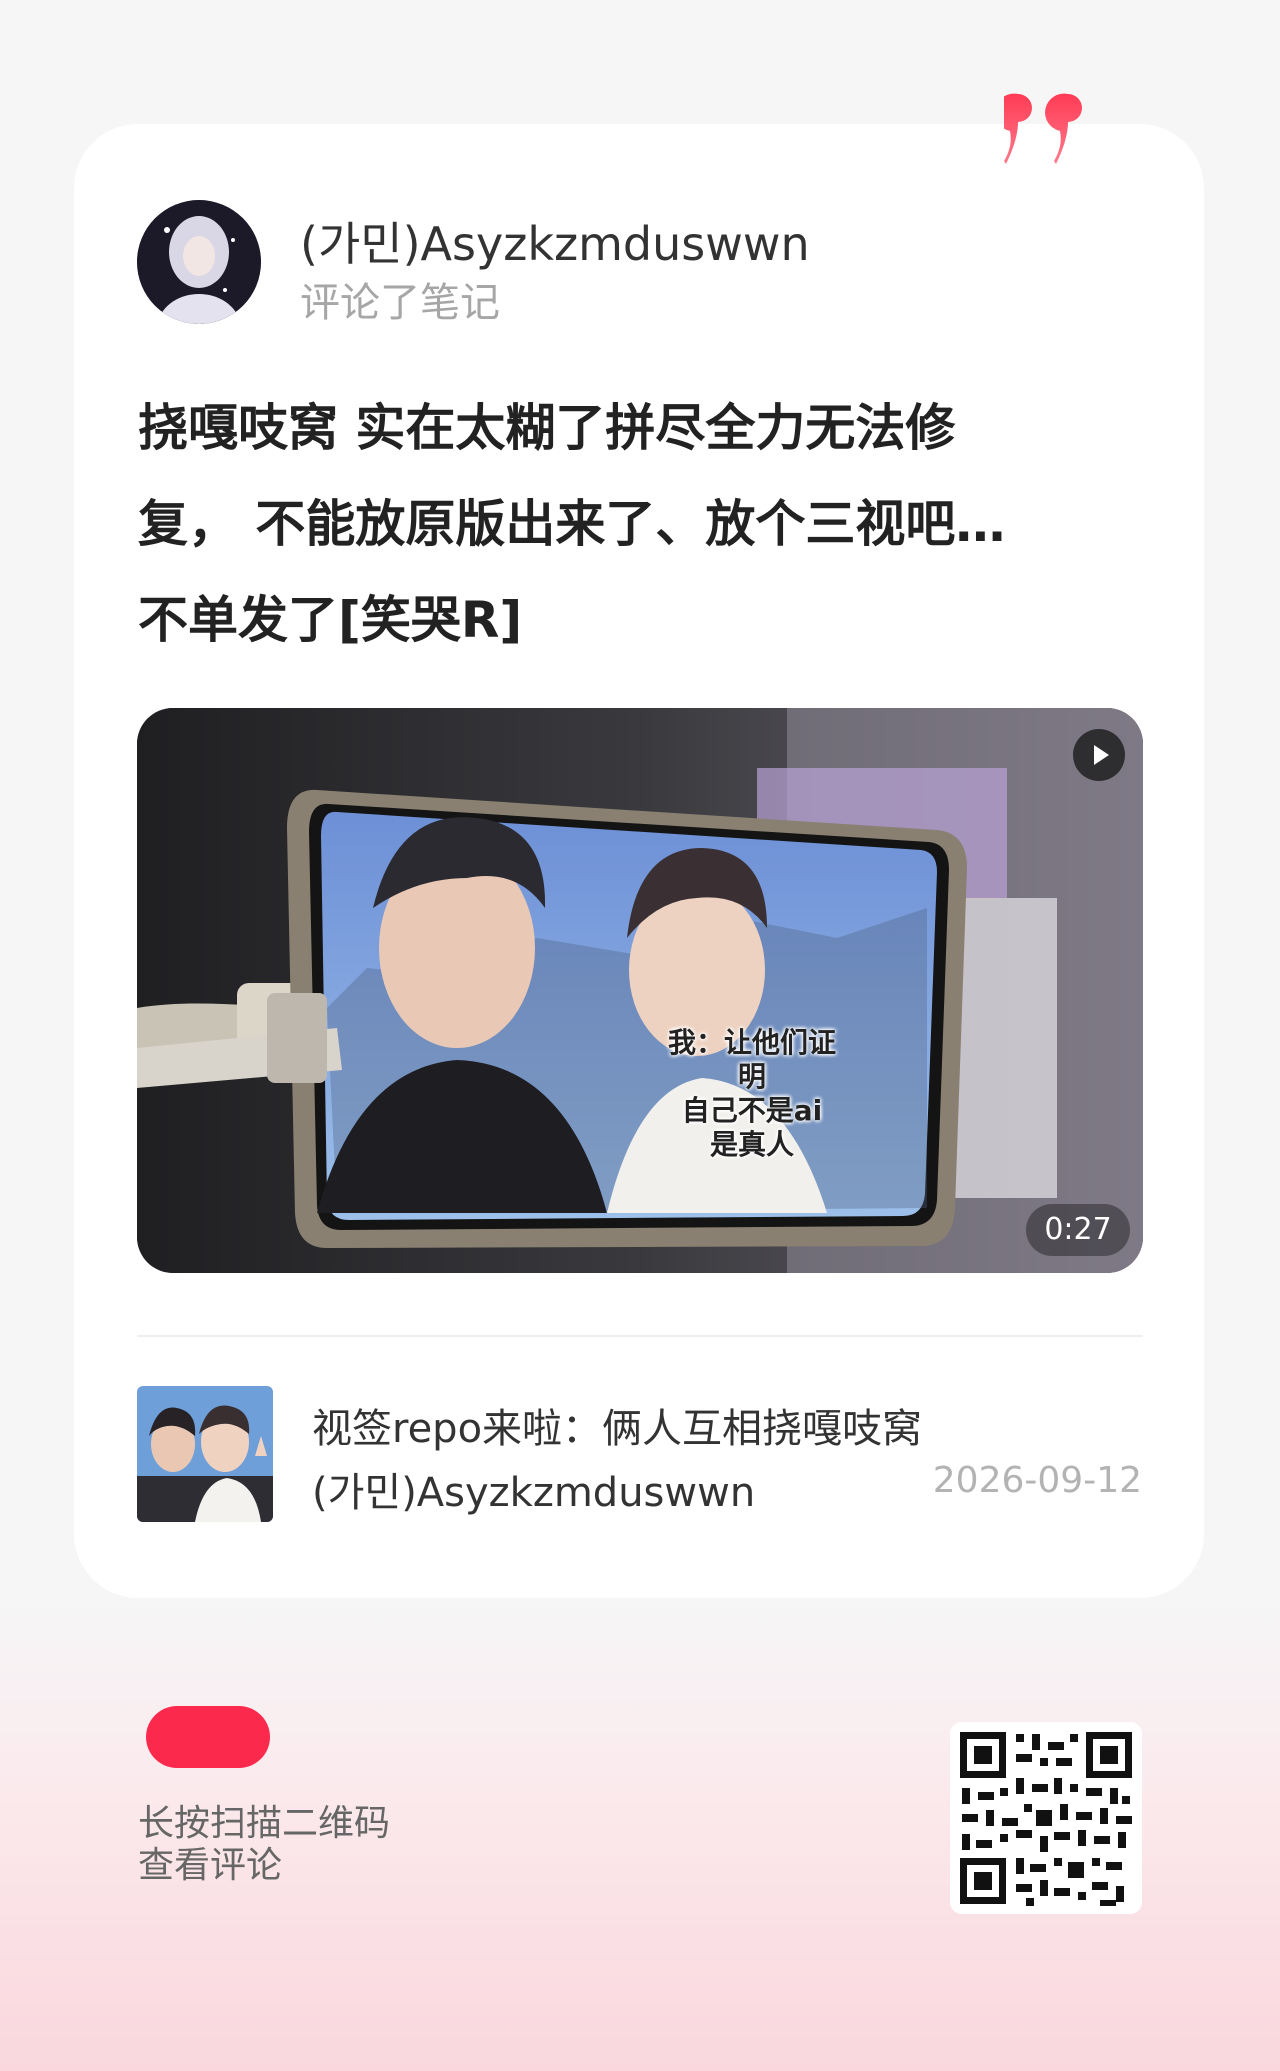  Describe the element at coordinates (752, 1110) in the screenshot. I see `video-caption-line: 自己不是ai` at that location.